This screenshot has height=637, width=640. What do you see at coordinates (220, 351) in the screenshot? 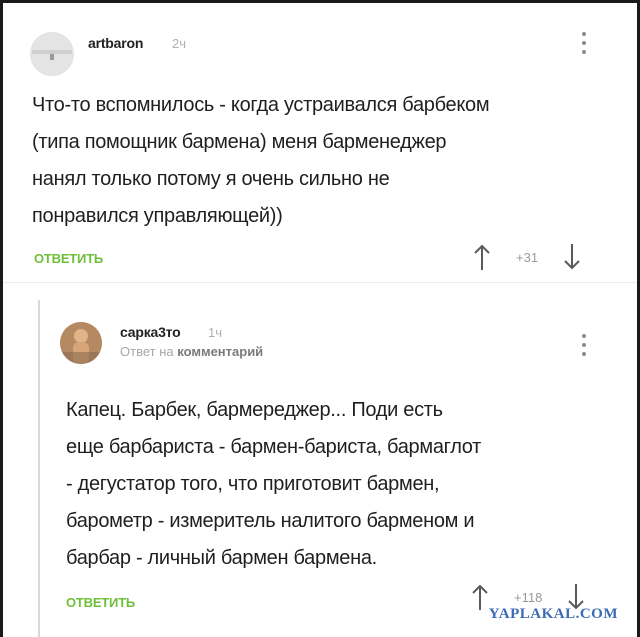
I see `reply-to-link: комментарий` at bounding box center [220, 351].